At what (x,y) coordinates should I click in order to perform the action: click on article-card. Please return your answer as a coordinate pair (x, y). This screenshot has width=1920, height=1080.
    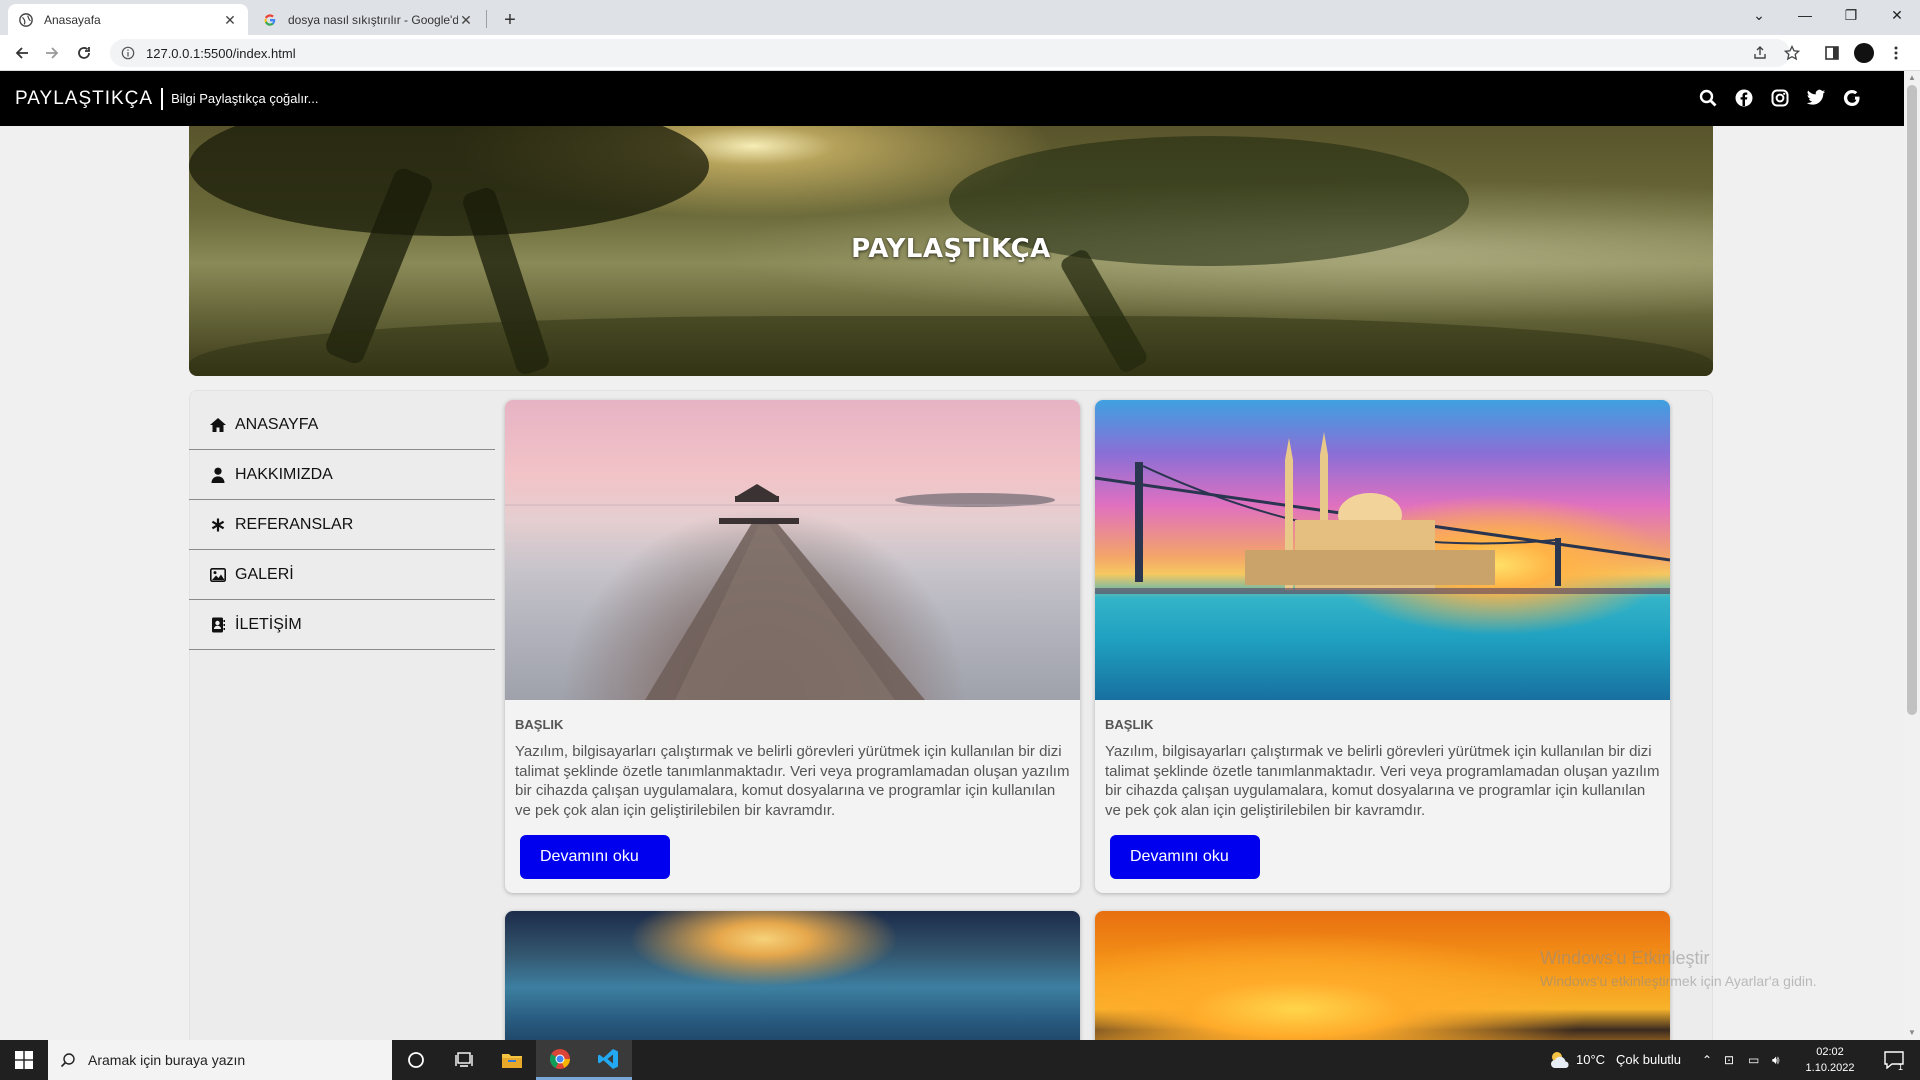
    Looking at the image, I should click on (792, 975).